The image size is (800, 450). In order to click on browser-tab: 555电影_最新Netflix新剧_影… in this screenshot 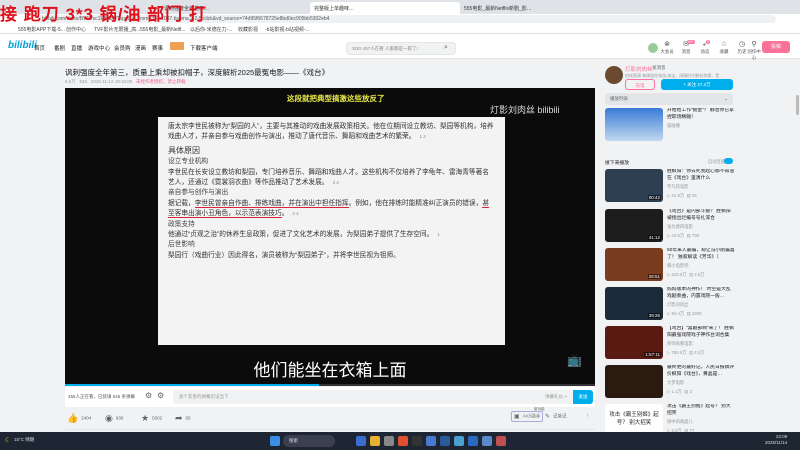, I will do `click(535, 8)`.